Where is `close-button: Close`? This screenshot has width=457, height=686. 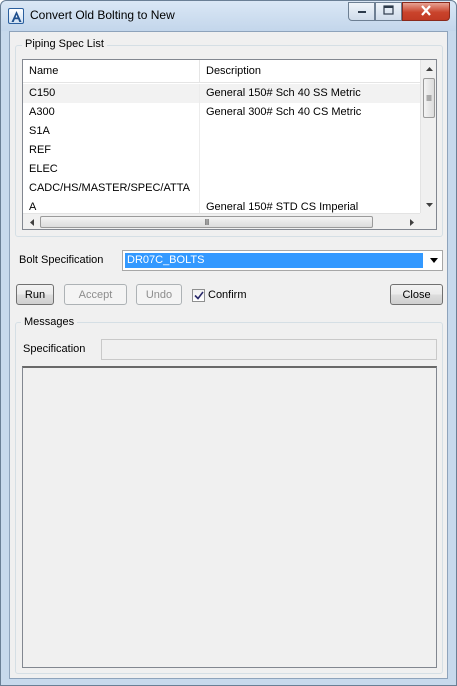
close-button: Close is located at coordinates (416, 294).